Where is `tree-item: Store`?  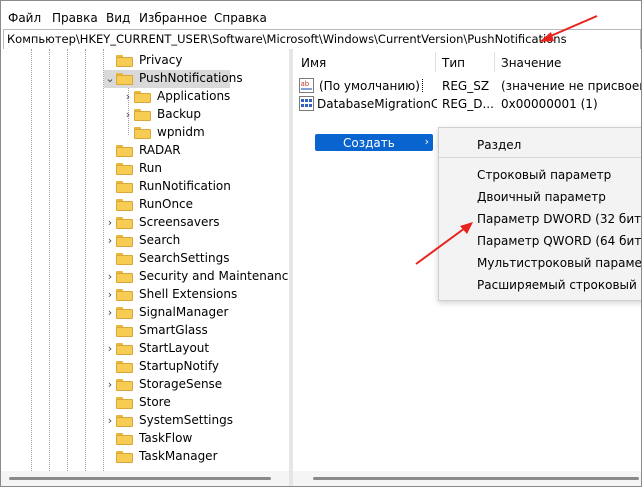
tree-item: Store is located at coordinates (195, 403).